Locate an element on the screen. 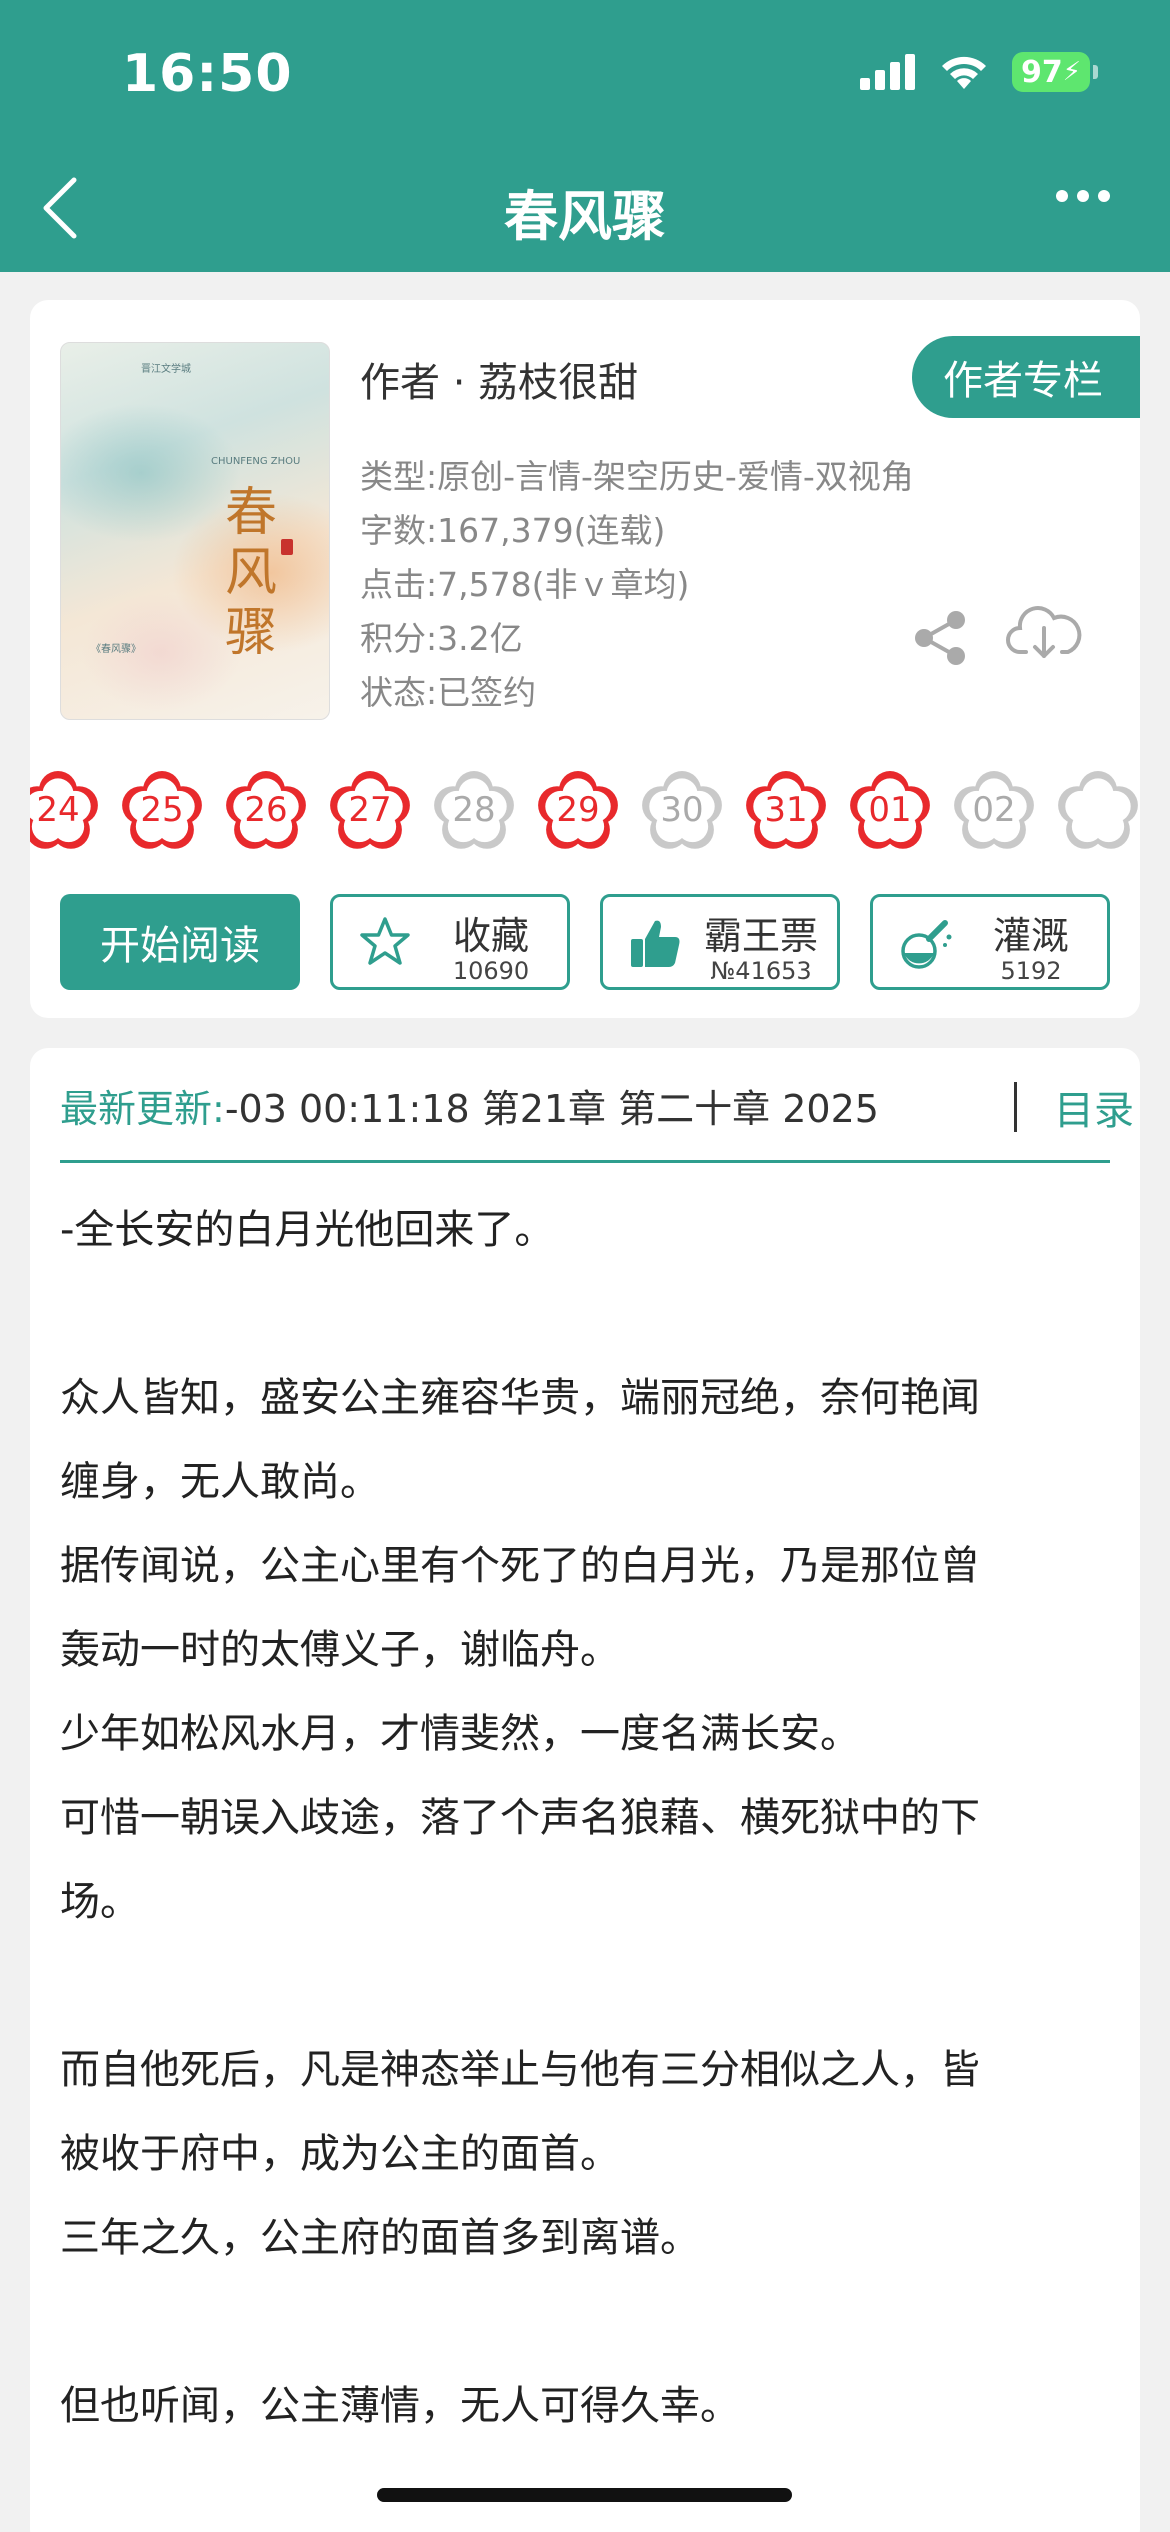  watering-flask-icon is located at coordinates (926, 944).